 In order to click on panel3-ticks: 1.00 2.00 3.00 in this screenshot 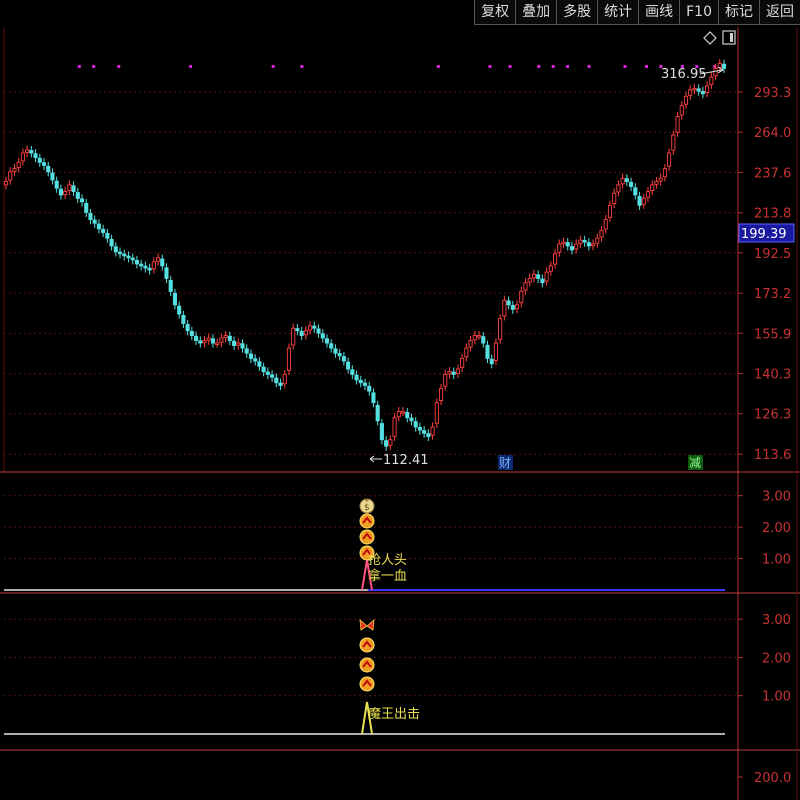, I will do `click(764, 659)`.